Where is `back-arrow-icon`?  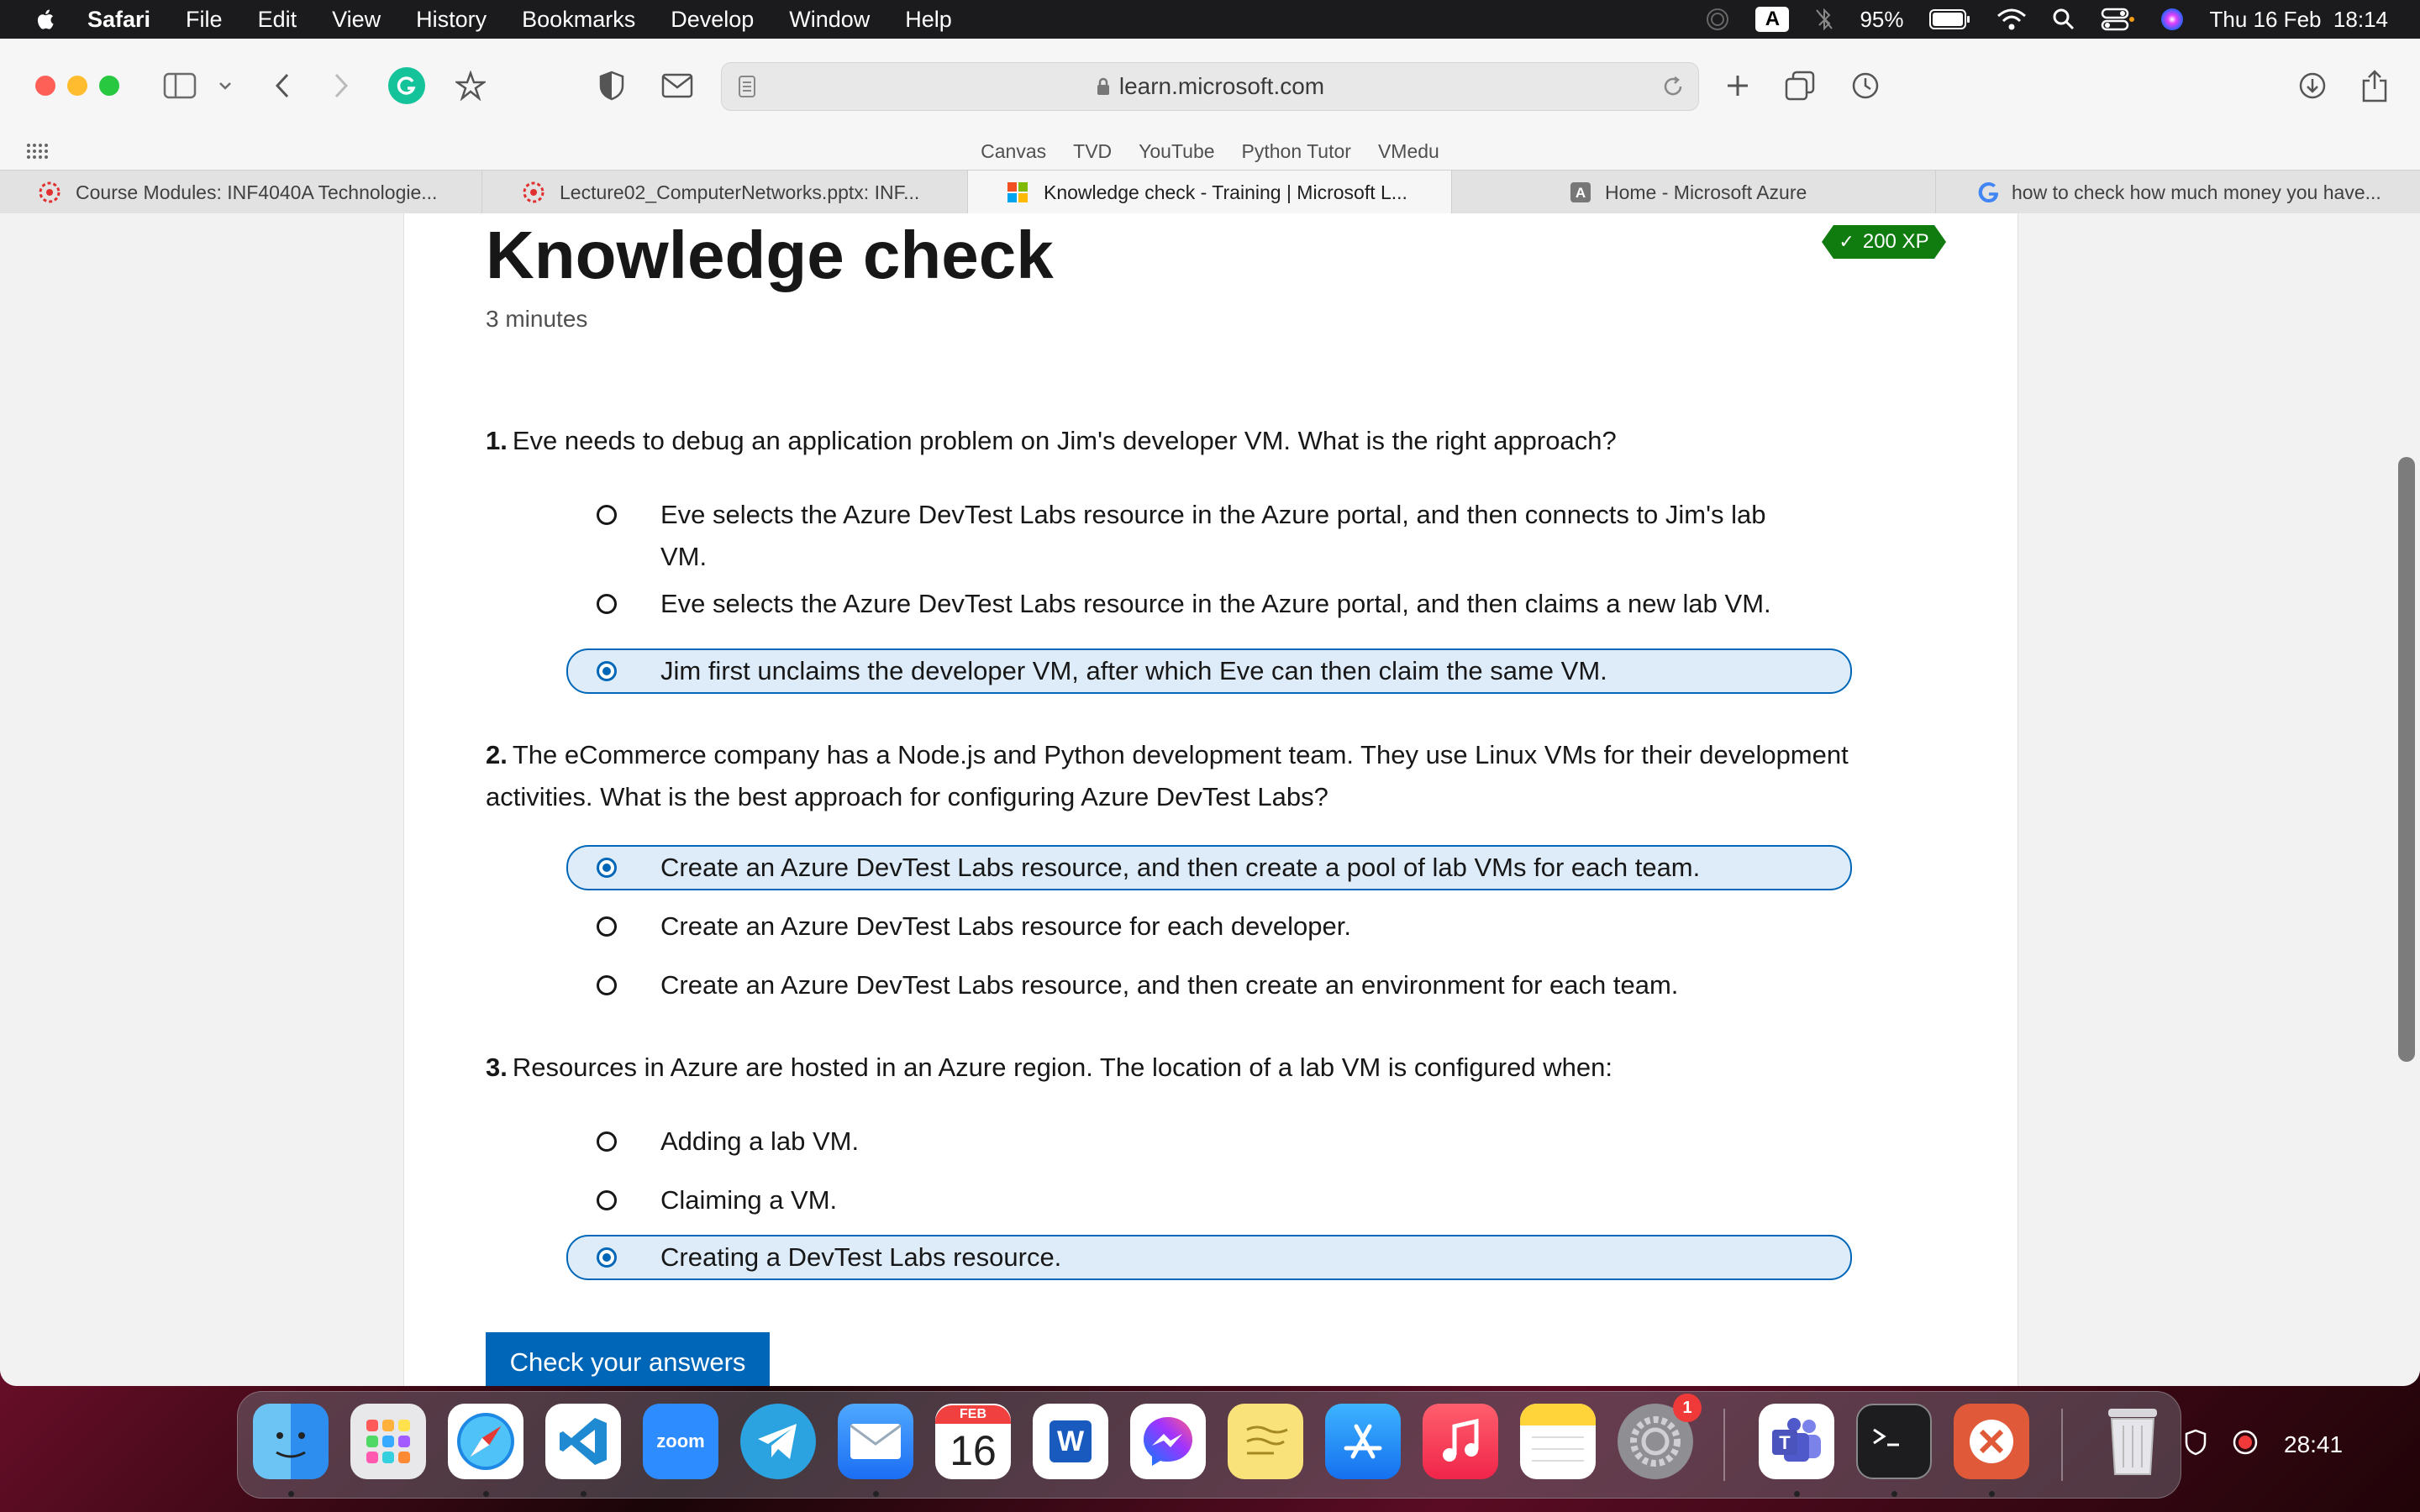
back-arrow-icon is located at coordinates (282, 86).